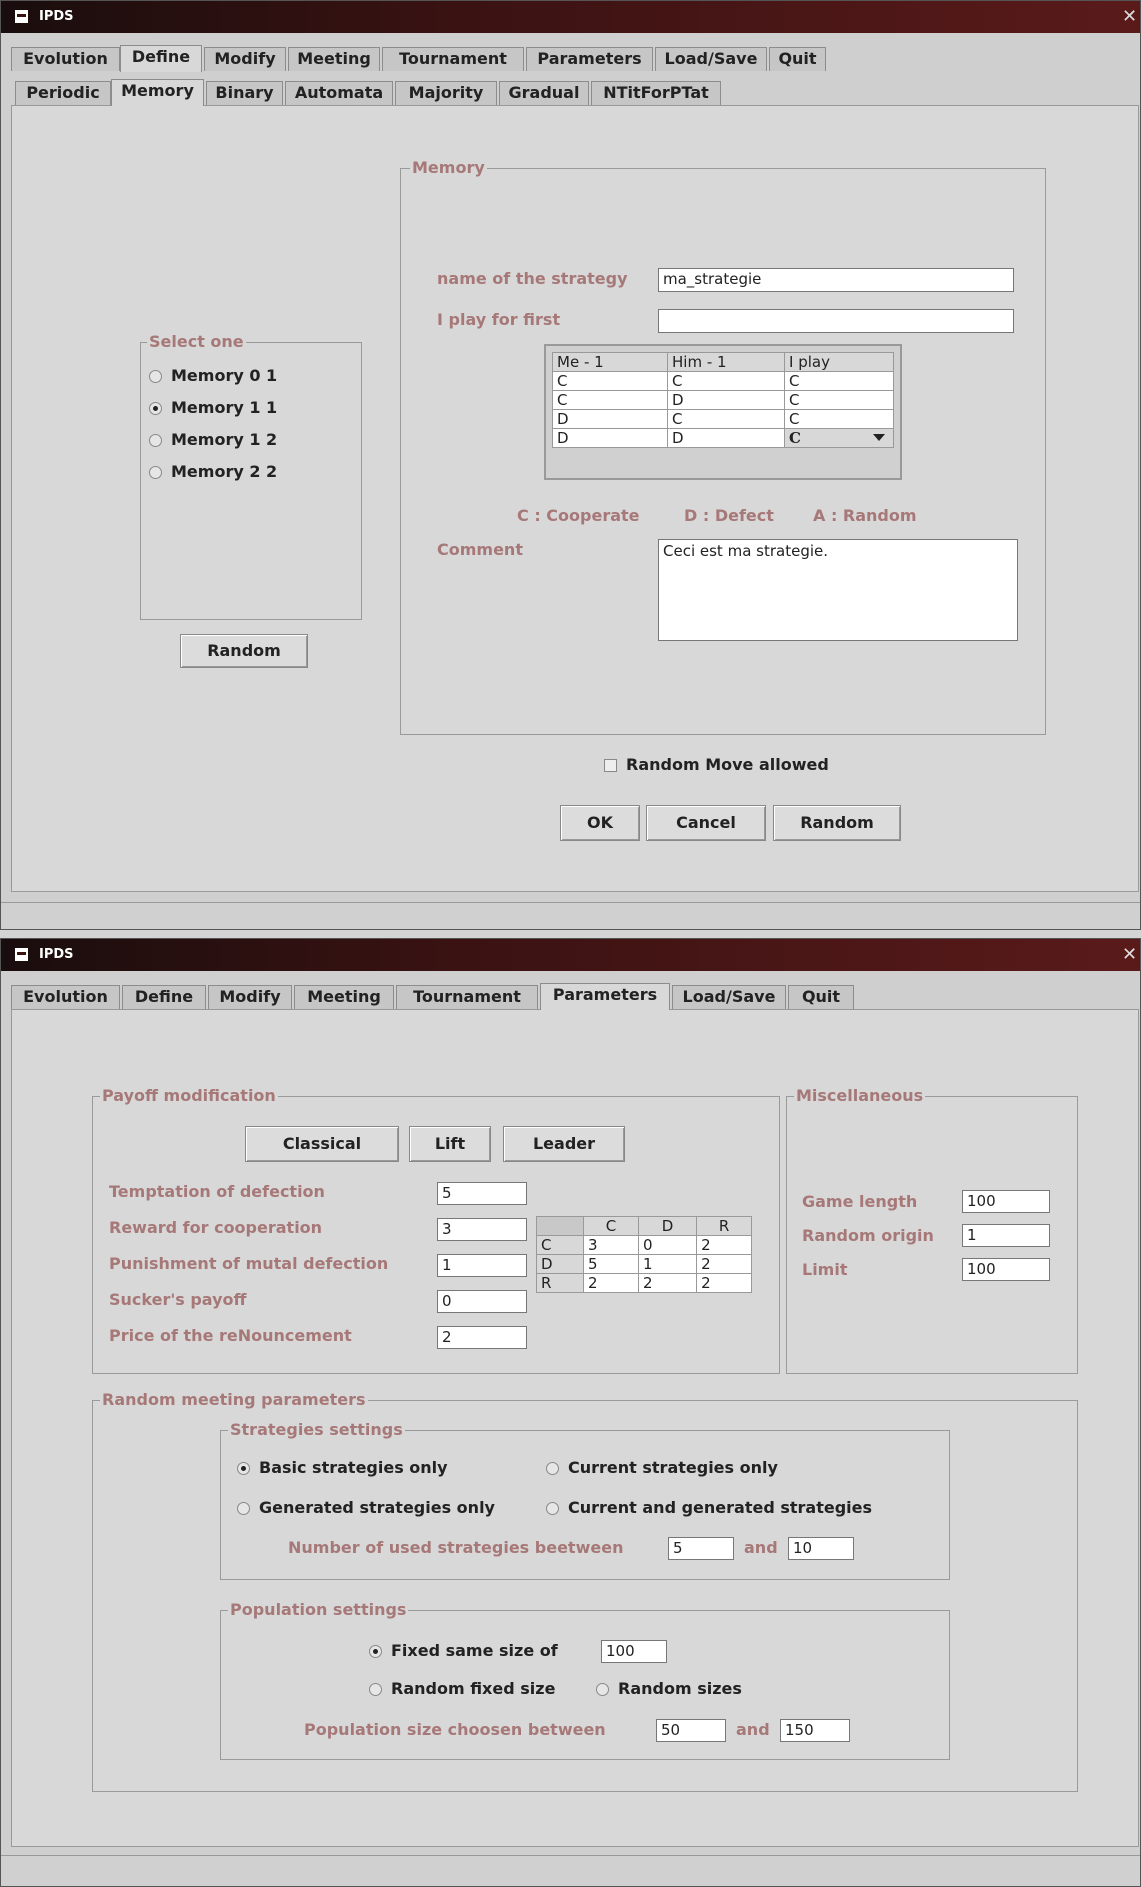  What do you see at coordinates (482, 1337) in the screenshot?
I see `renouncement-input: 2` at bounding box center [482, 1337].